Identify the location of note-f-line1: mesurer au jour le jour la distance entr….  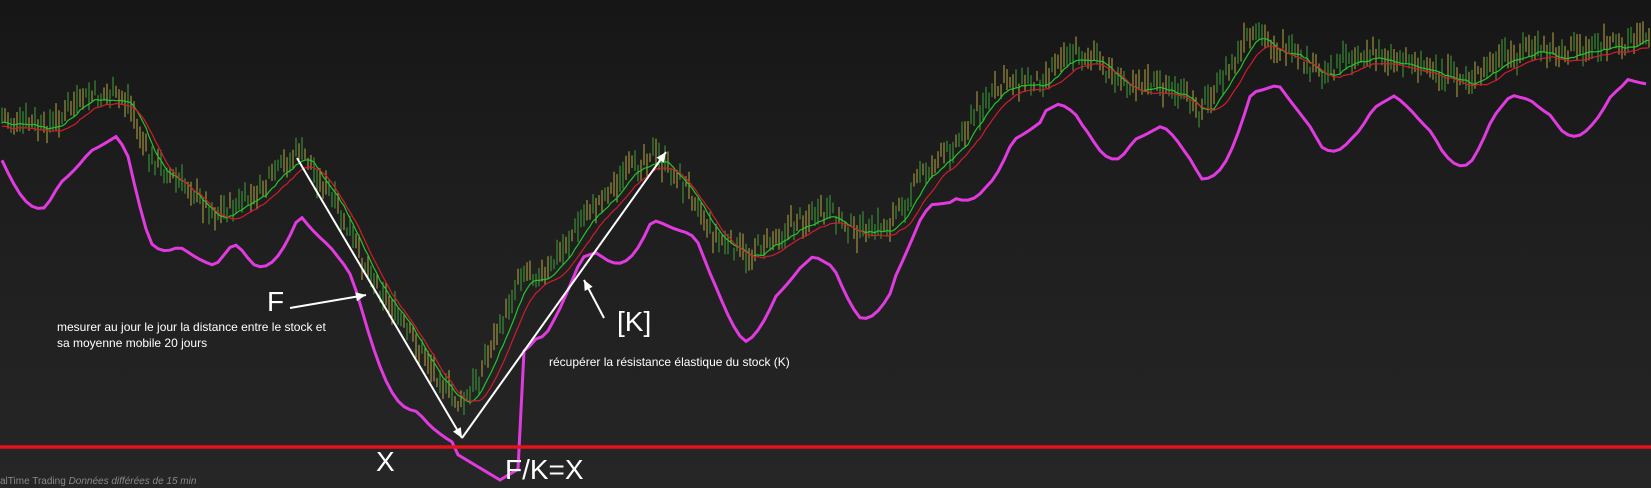
(191, 327).